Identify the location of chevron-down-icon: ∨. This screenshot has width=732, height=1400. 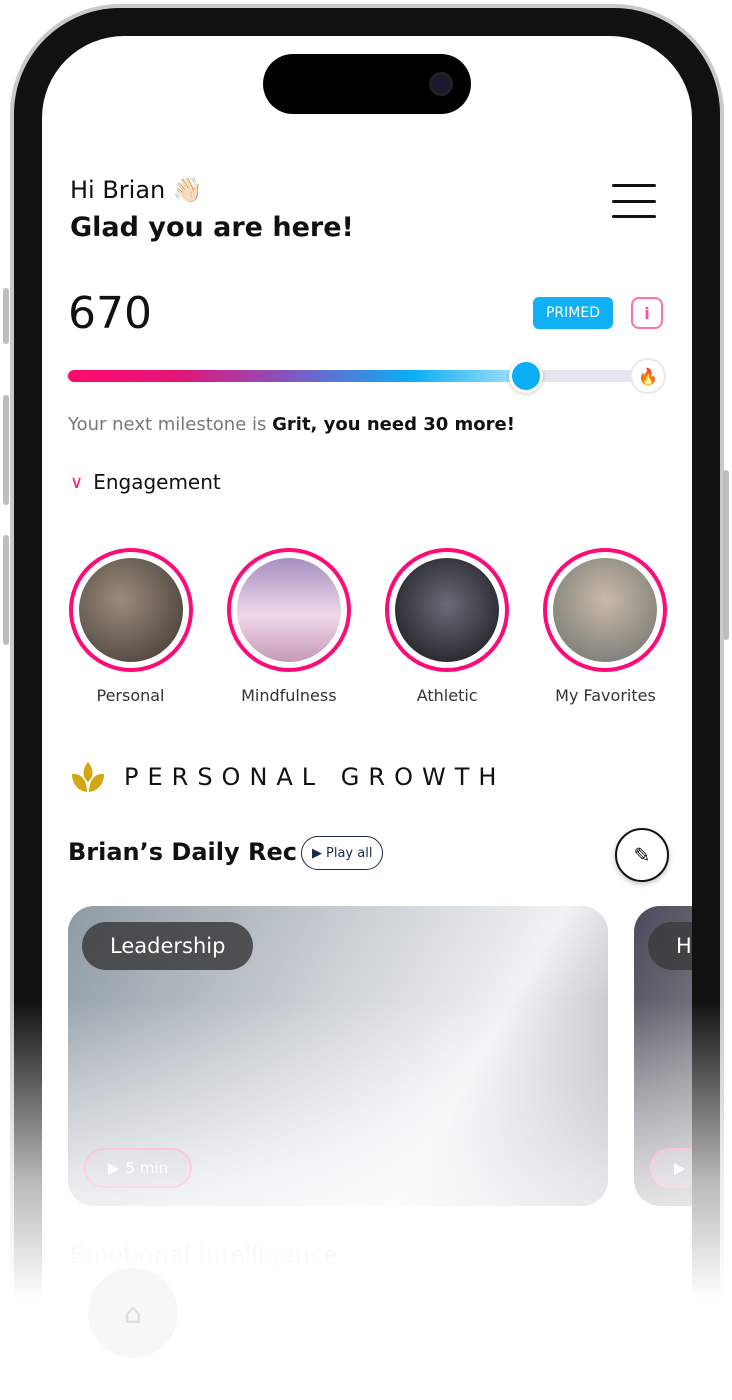
(77, 482).